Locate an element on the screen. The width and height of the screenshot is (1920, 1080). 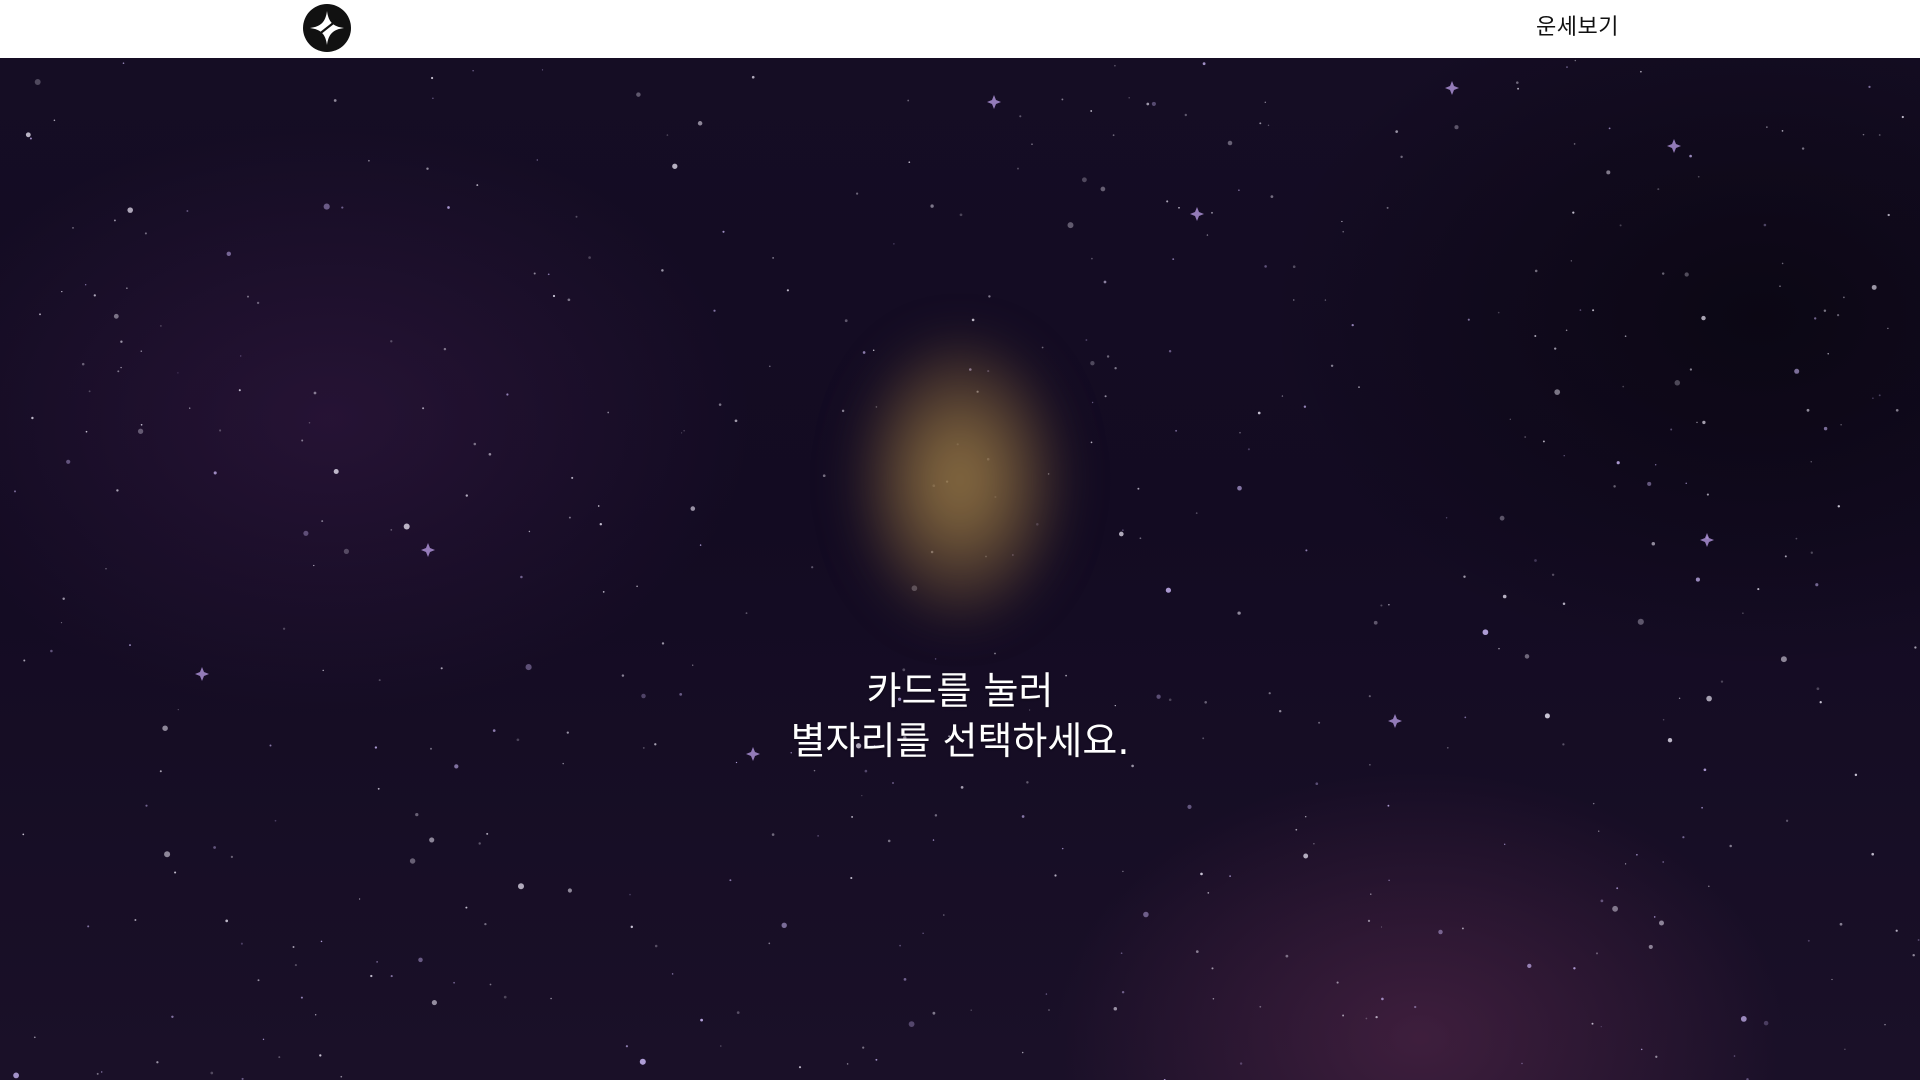
star-logo-icon is located at coordinates (327, 28).